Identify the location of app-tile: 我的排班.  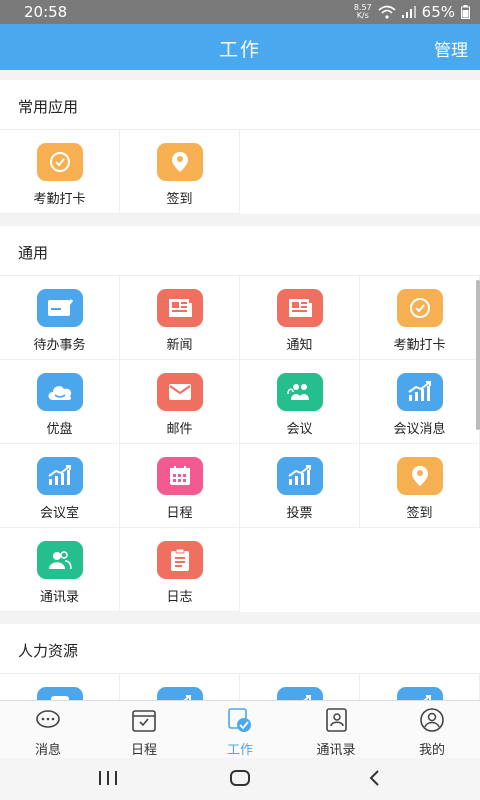
(180, 687).